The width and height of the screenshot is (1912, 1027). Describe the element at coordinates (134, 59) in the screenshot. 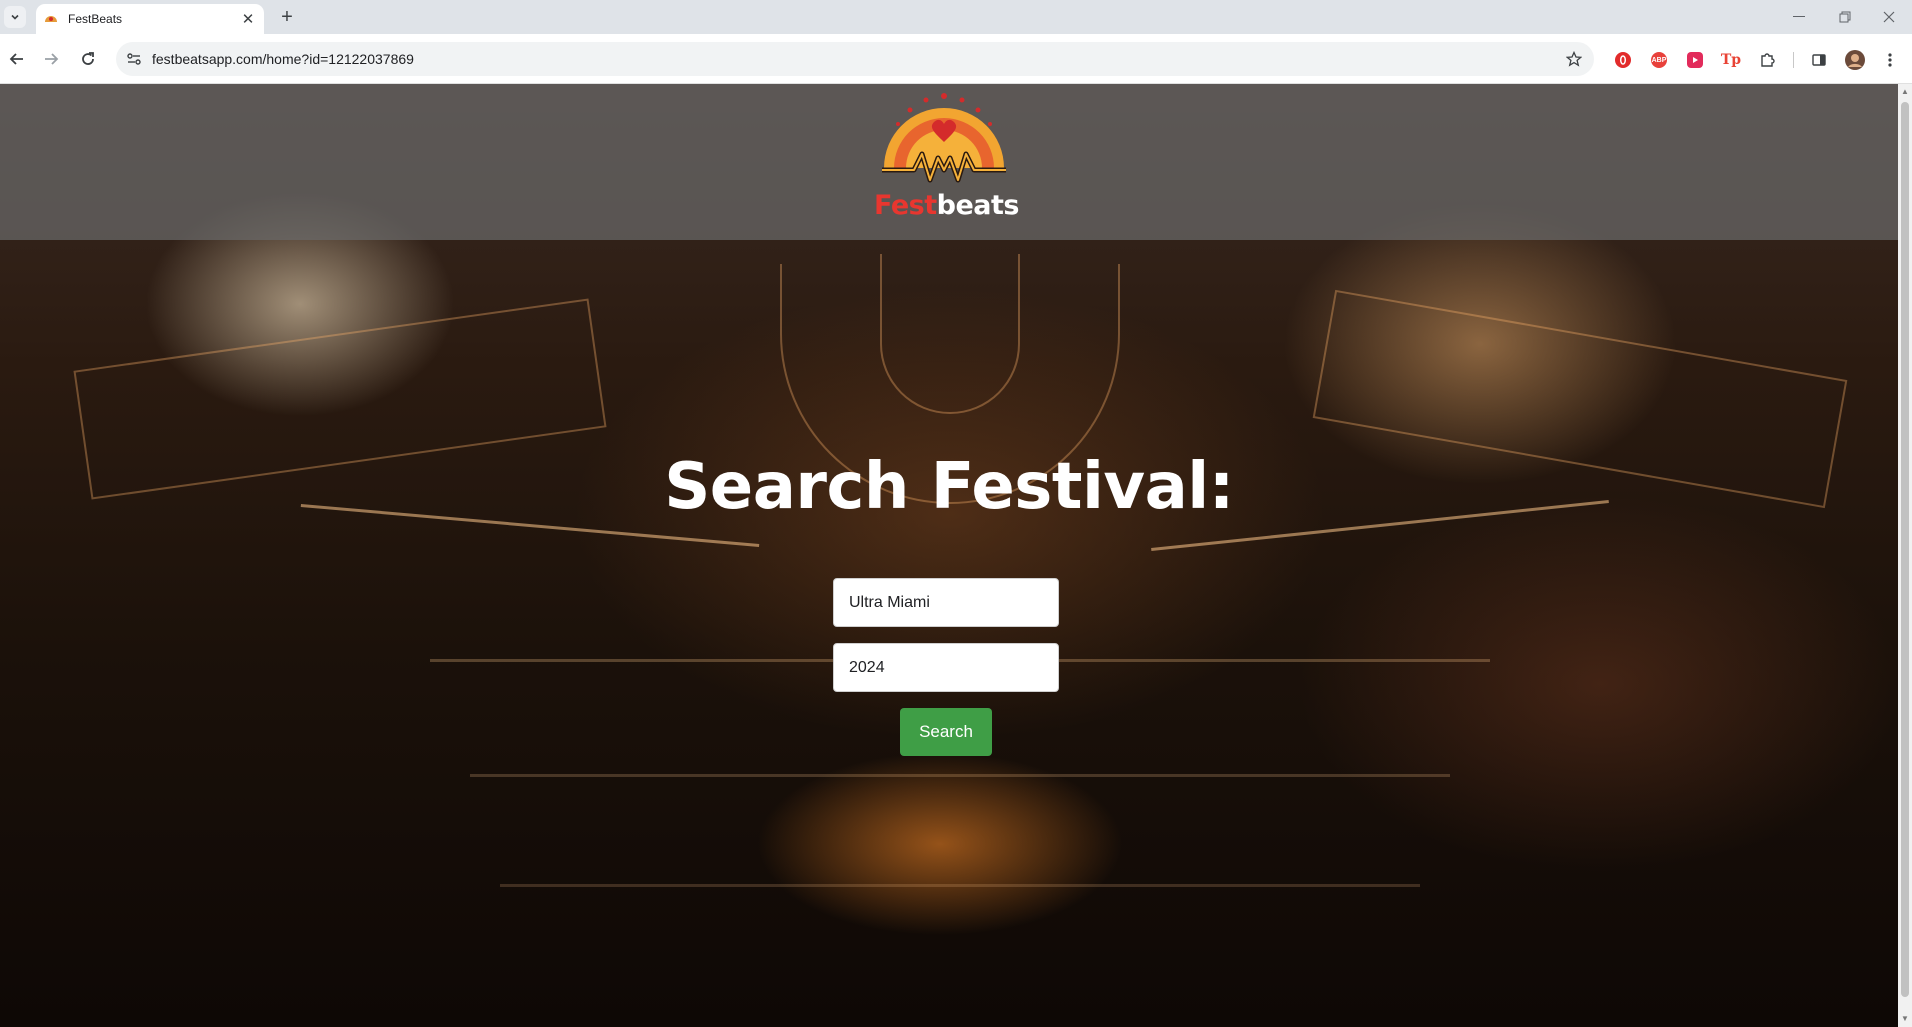

I see `site-settings-icon` at that location.